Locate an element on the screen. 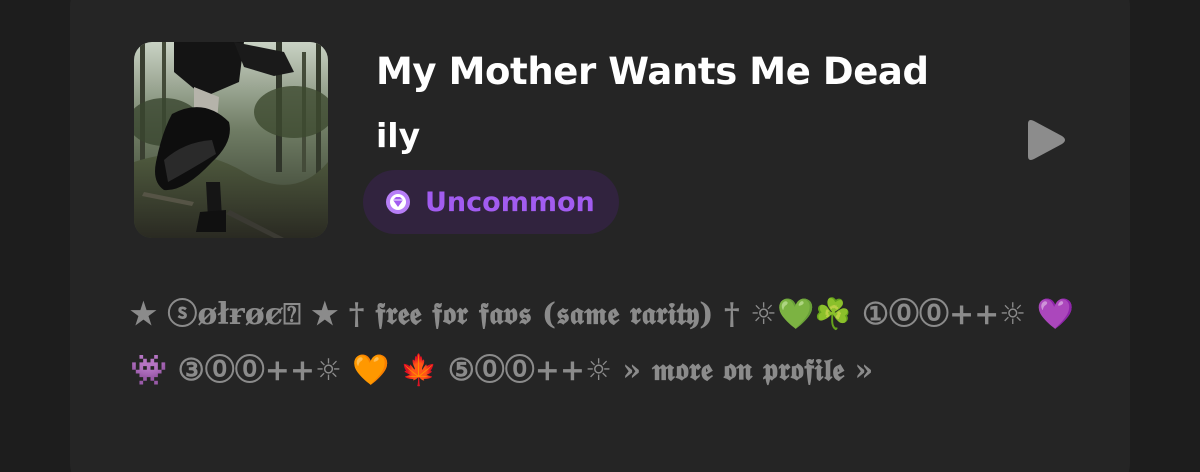 This screenshot has width=1200, height=472. album-cover is located at coordinates (231, 140).